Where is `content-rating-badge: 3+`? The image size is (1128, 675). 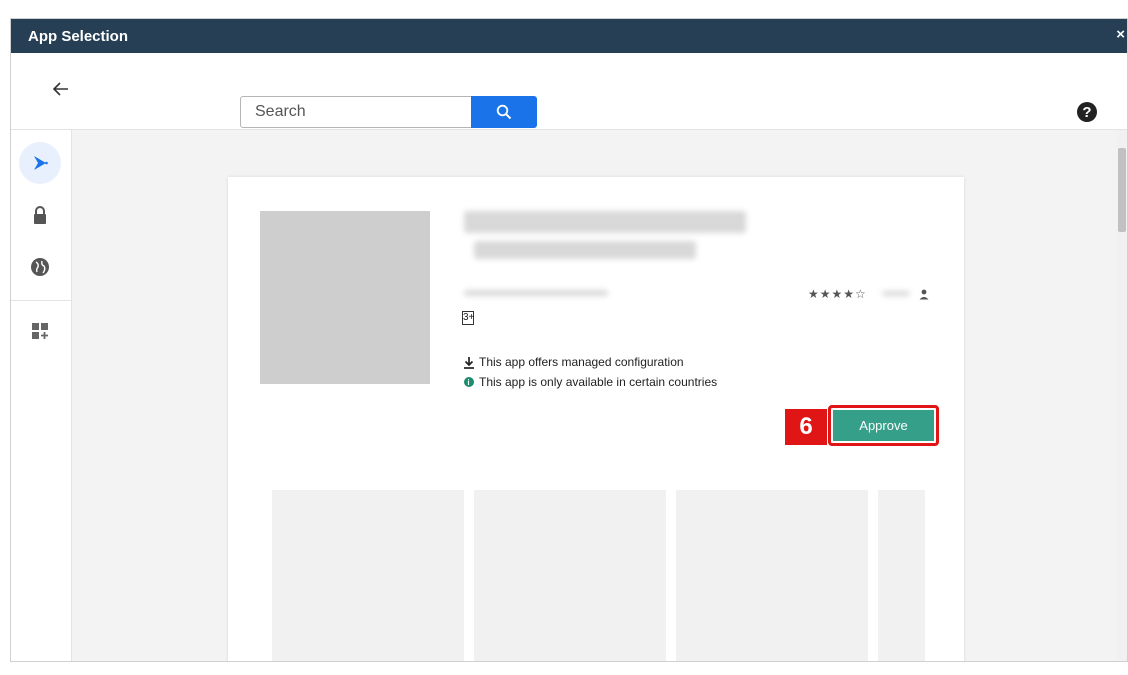 content-rating-badge: 3+ is located at coordinates (468, 318).